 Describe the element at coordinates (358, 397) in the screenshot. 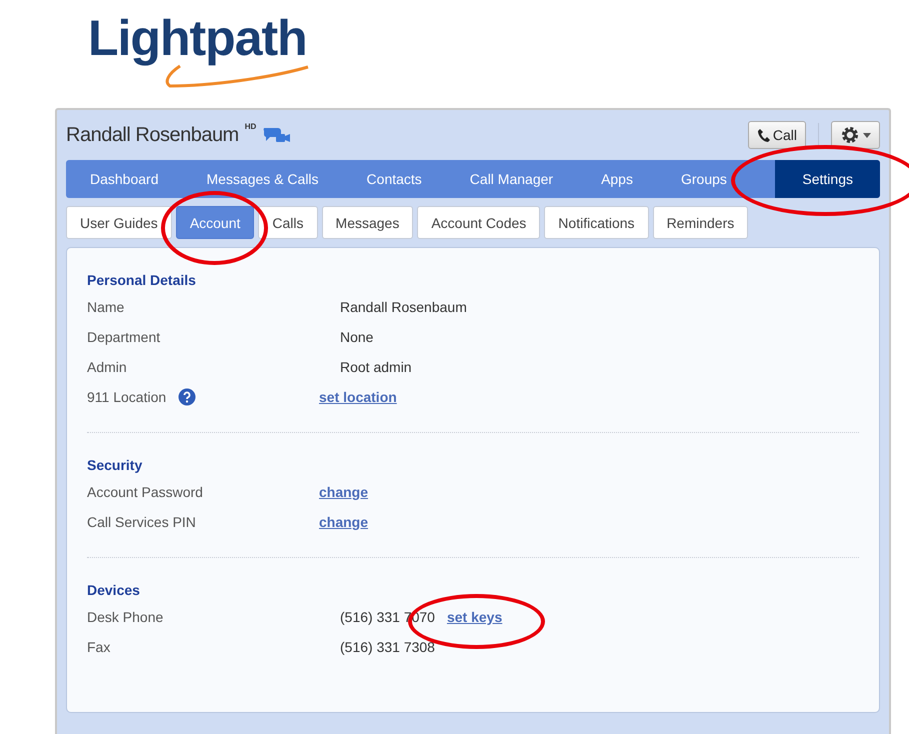

I see `action-link: set location` at that location.